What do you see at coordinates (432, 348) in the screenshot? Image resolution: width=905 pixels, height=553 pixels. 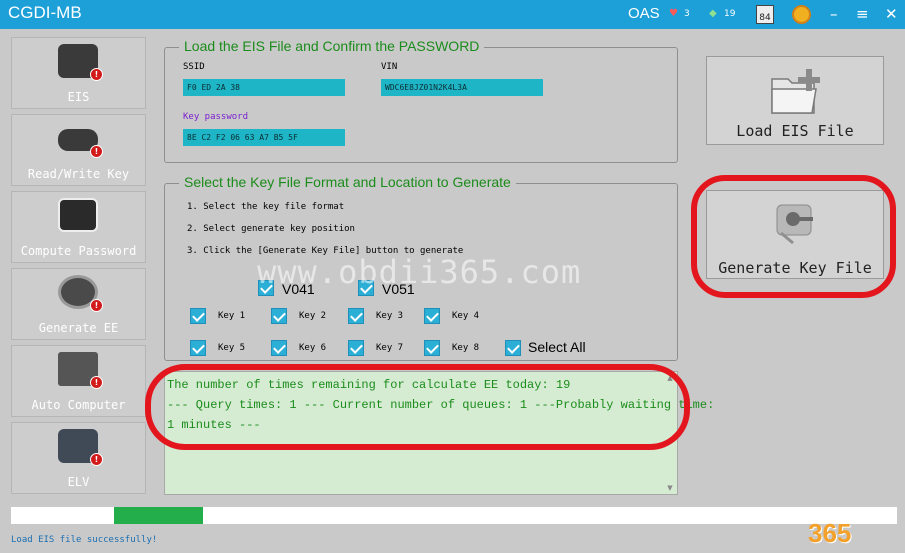 I see `key-8-checkbox` at bounding box center [432, 348].